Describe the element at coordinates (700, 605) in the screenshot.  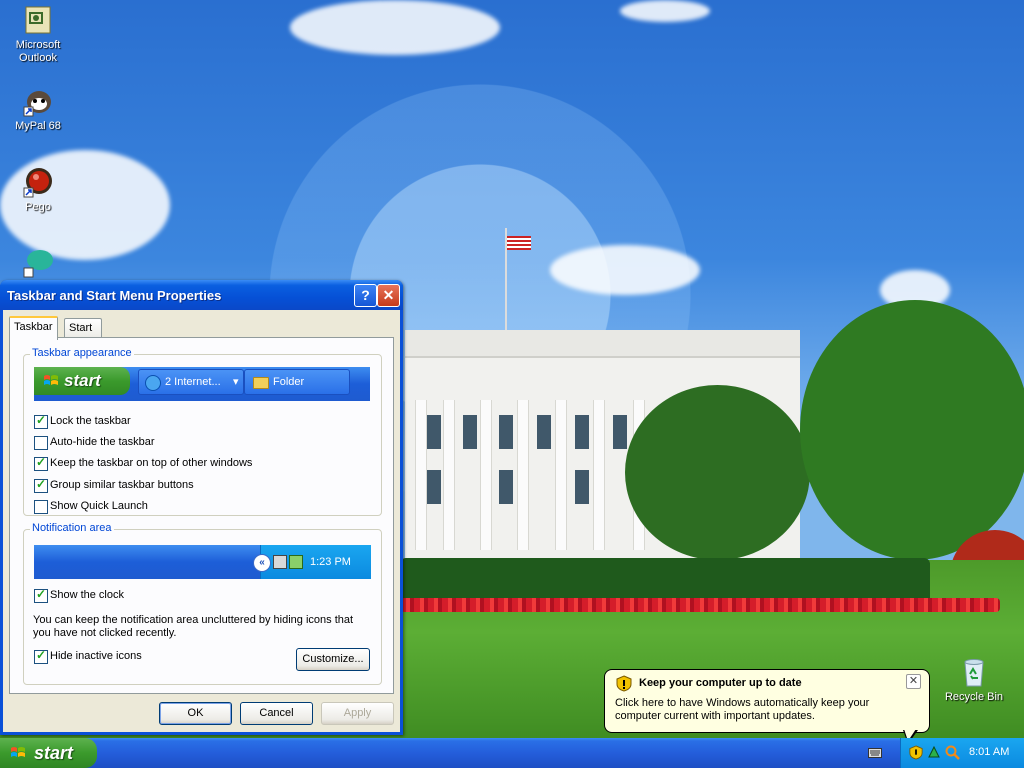
I see `flower-bed` at that location.